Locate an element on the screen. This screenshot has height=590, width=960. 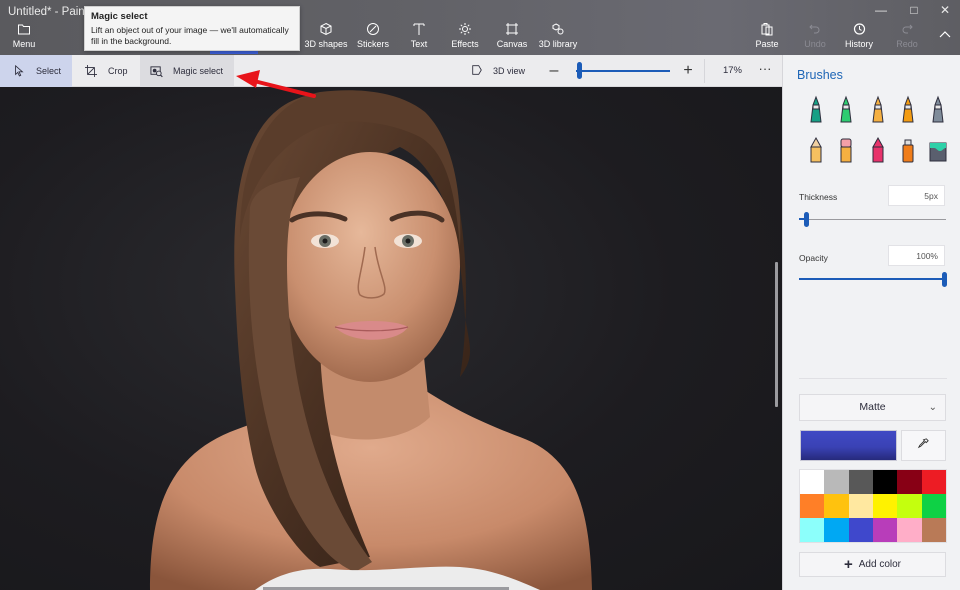
minimize-icon: — is located at coordinates (881, 10).